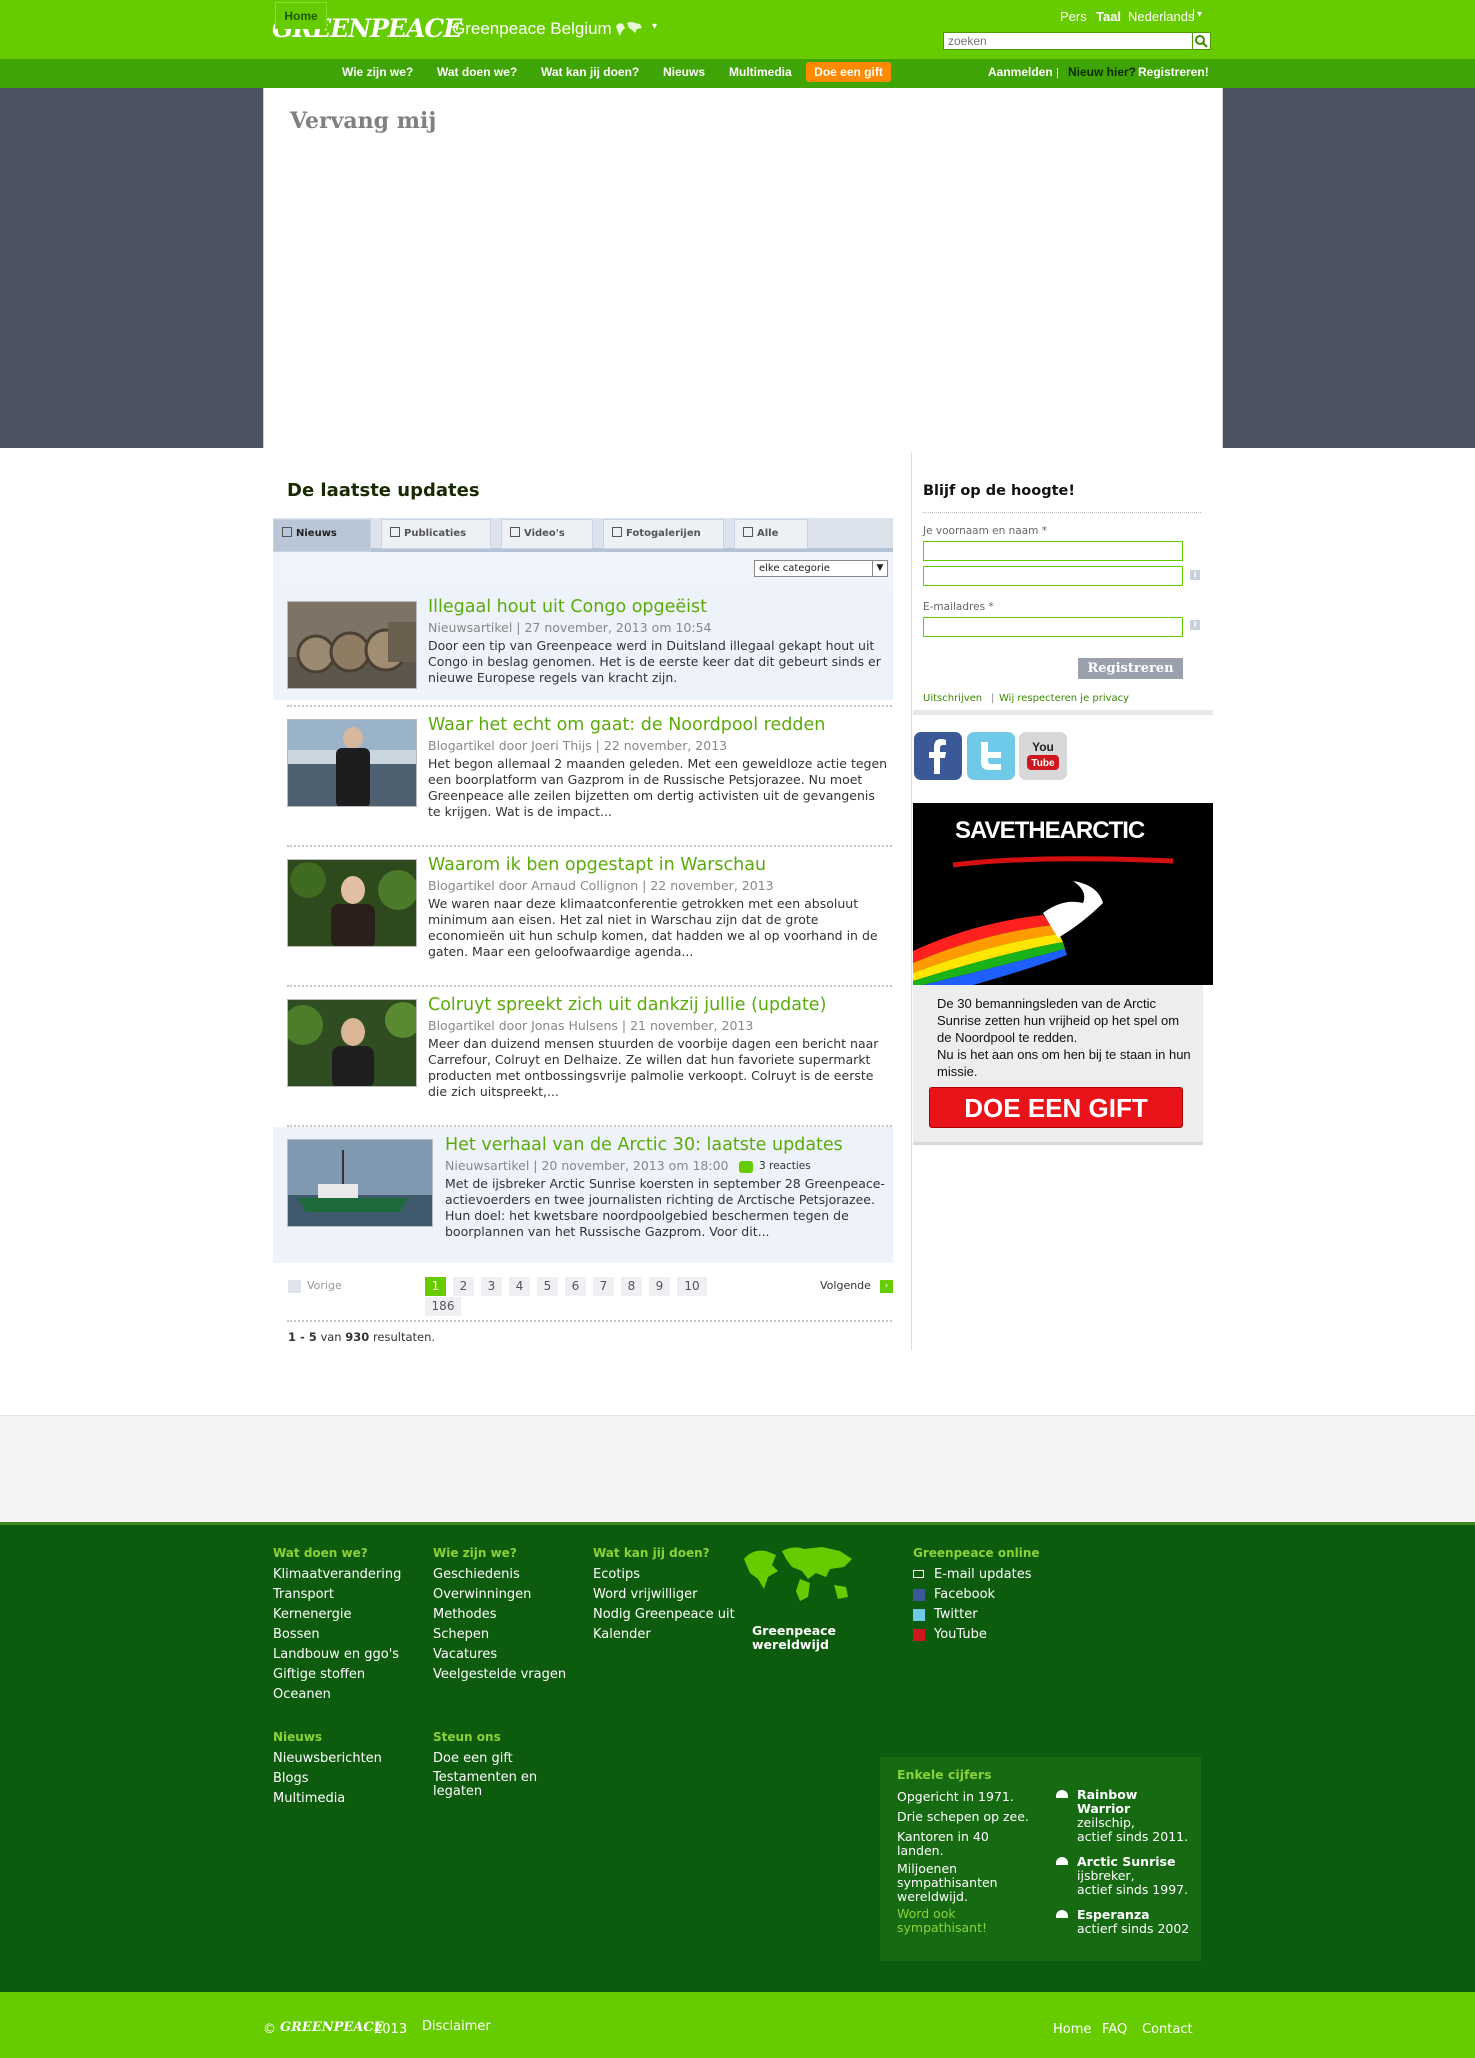 This screenshot has height=2058, width=1475. Describe the element at coordinates (488, 1785) in the screenshot. I see `footer-link: Testamenten en legaten` at that location.